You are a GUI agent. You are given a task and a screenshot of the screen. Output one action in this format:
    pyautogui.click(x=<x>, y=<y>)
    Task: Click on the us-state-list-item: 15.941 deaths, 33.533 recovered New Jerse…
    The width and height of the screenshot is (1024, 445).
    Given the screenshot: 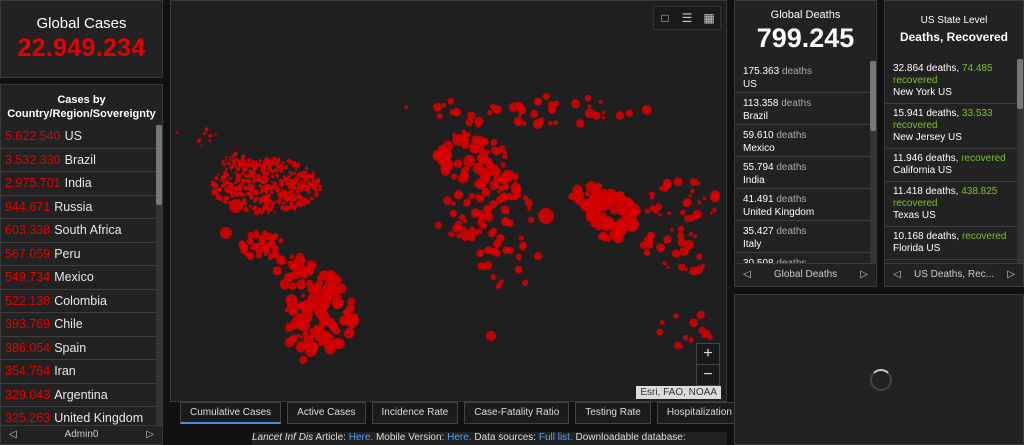 What is the action you would take?
    pyautogui.click(x=952, y=126)
    